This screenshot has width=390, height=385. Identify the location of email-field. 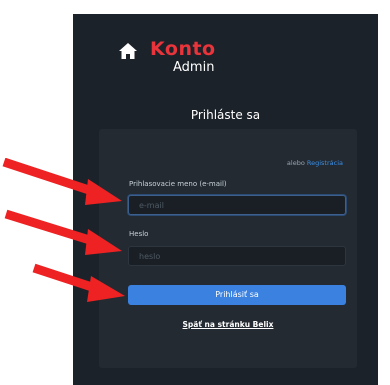
(237, 205).